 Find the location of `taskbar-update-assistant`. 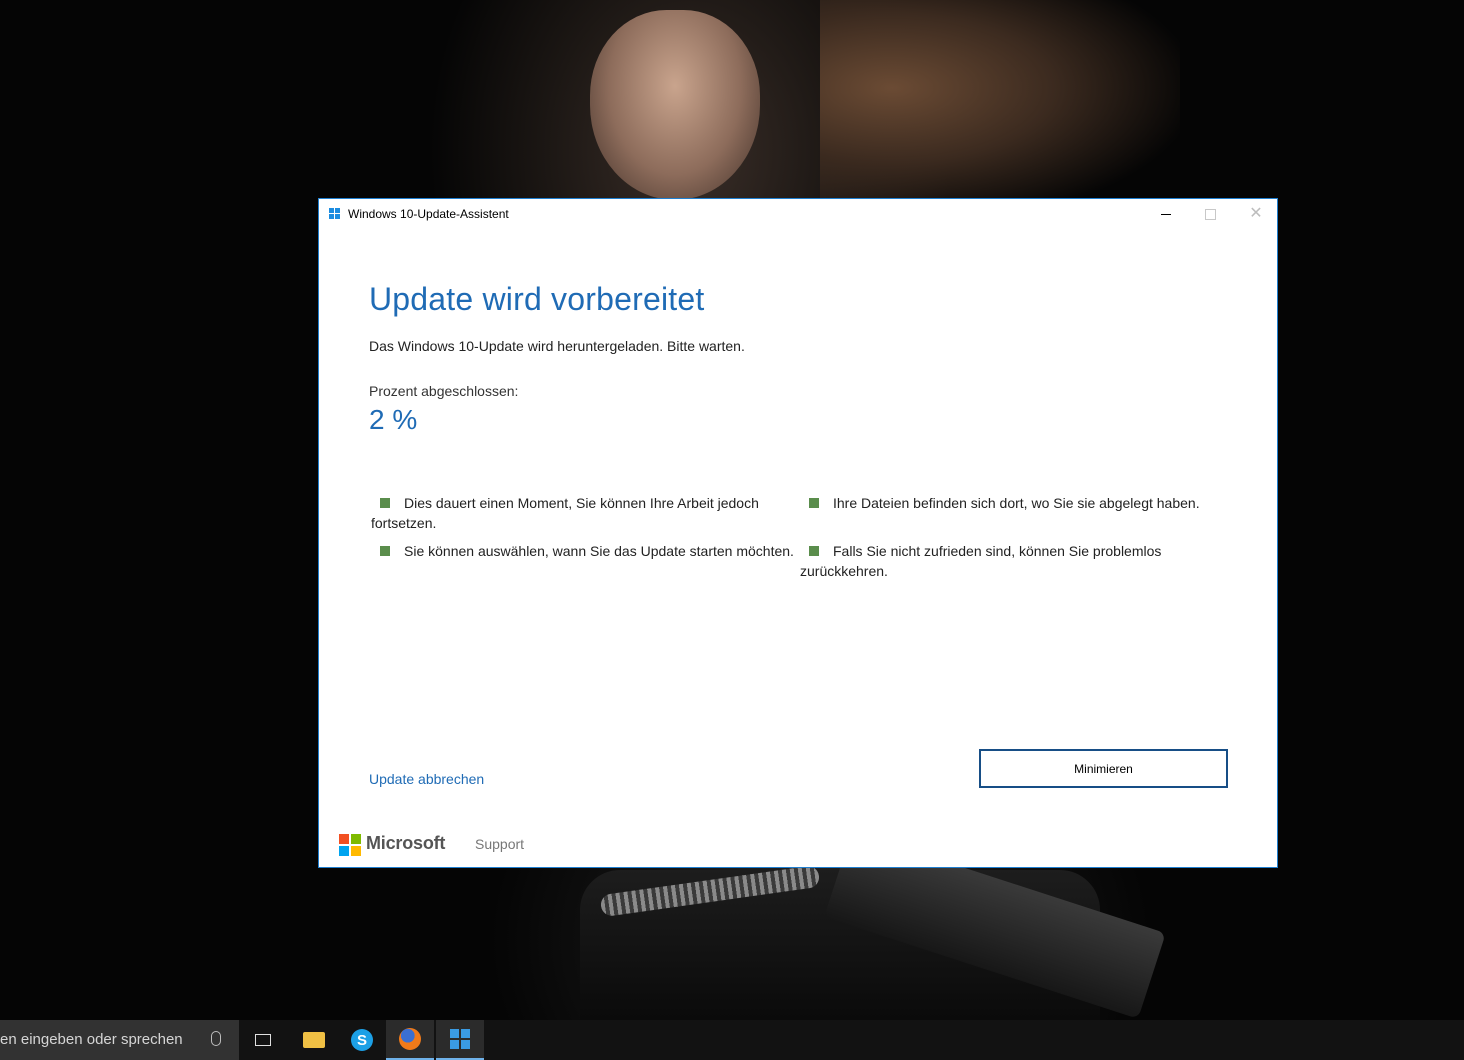

taskbar-update-assistant is located at coordinates (460, 1040).